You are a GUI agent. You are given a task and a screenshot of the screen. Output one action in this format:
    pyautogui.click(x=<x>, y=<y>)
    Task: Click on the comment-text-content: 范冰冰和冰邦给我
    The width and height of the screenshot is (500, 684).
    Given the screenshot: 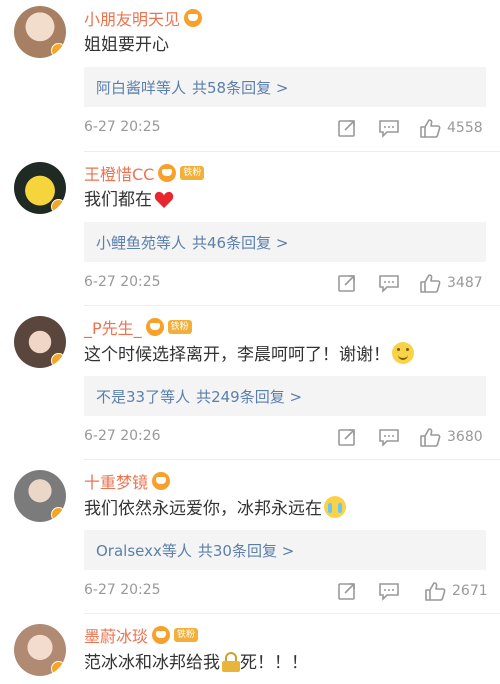 What is the action you would take?
    pyautogui.click(x=152, y=663)
    